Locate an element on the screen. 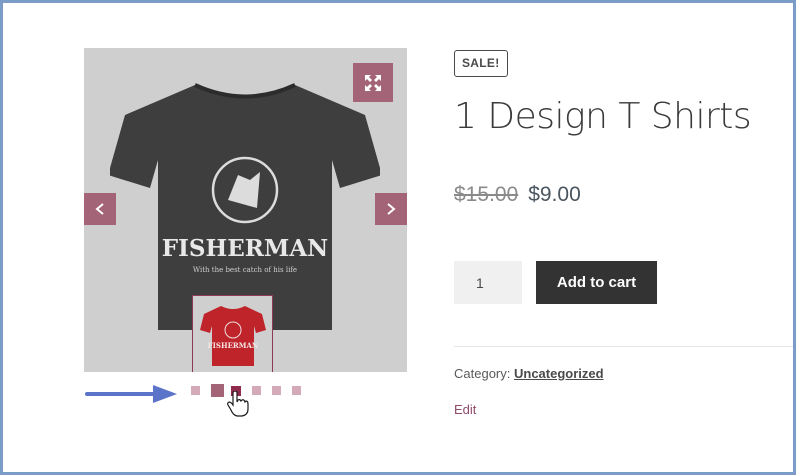 The height and width of the screenshot is (475, 796). gallery-thumbnail: FISHERMAN is located at coordinates (232, 333).